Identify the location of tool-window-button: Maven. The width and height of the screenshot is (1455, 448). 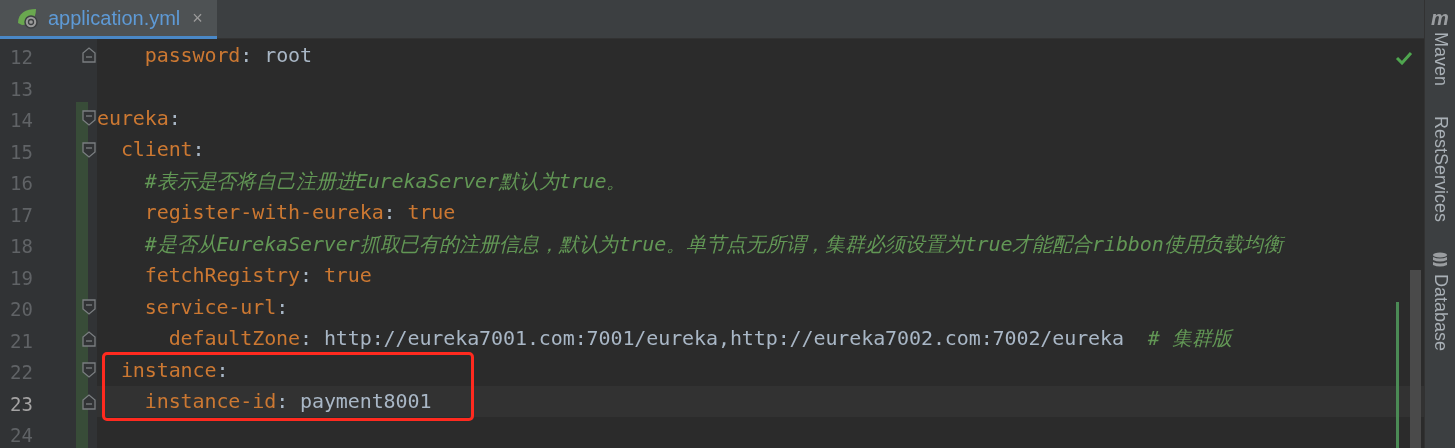
(1440, 59).